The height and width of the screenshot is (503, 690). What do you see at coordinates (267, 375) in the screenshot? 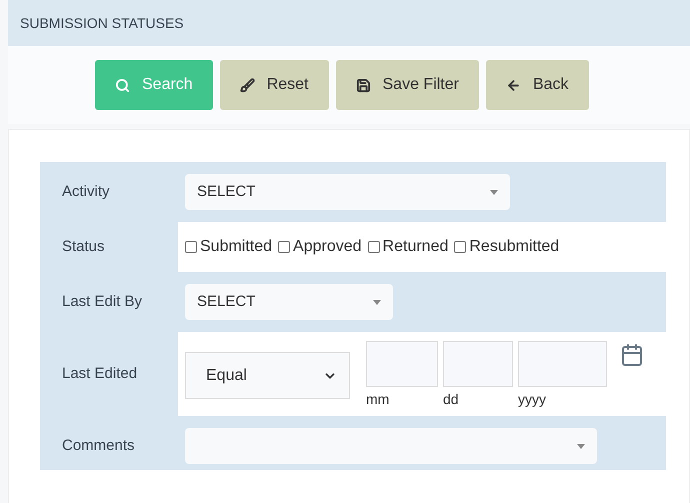
I see `operator-select: Equal` at bounding box center [267, 375].